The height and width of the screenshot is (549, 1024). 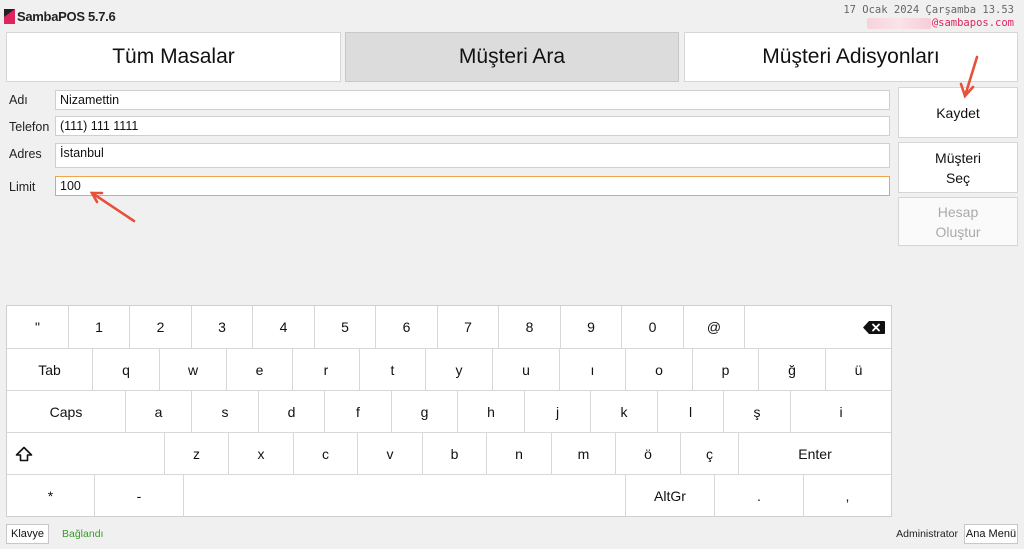 I want to click on save-button: Kaydet, so click(x=958, y=112).